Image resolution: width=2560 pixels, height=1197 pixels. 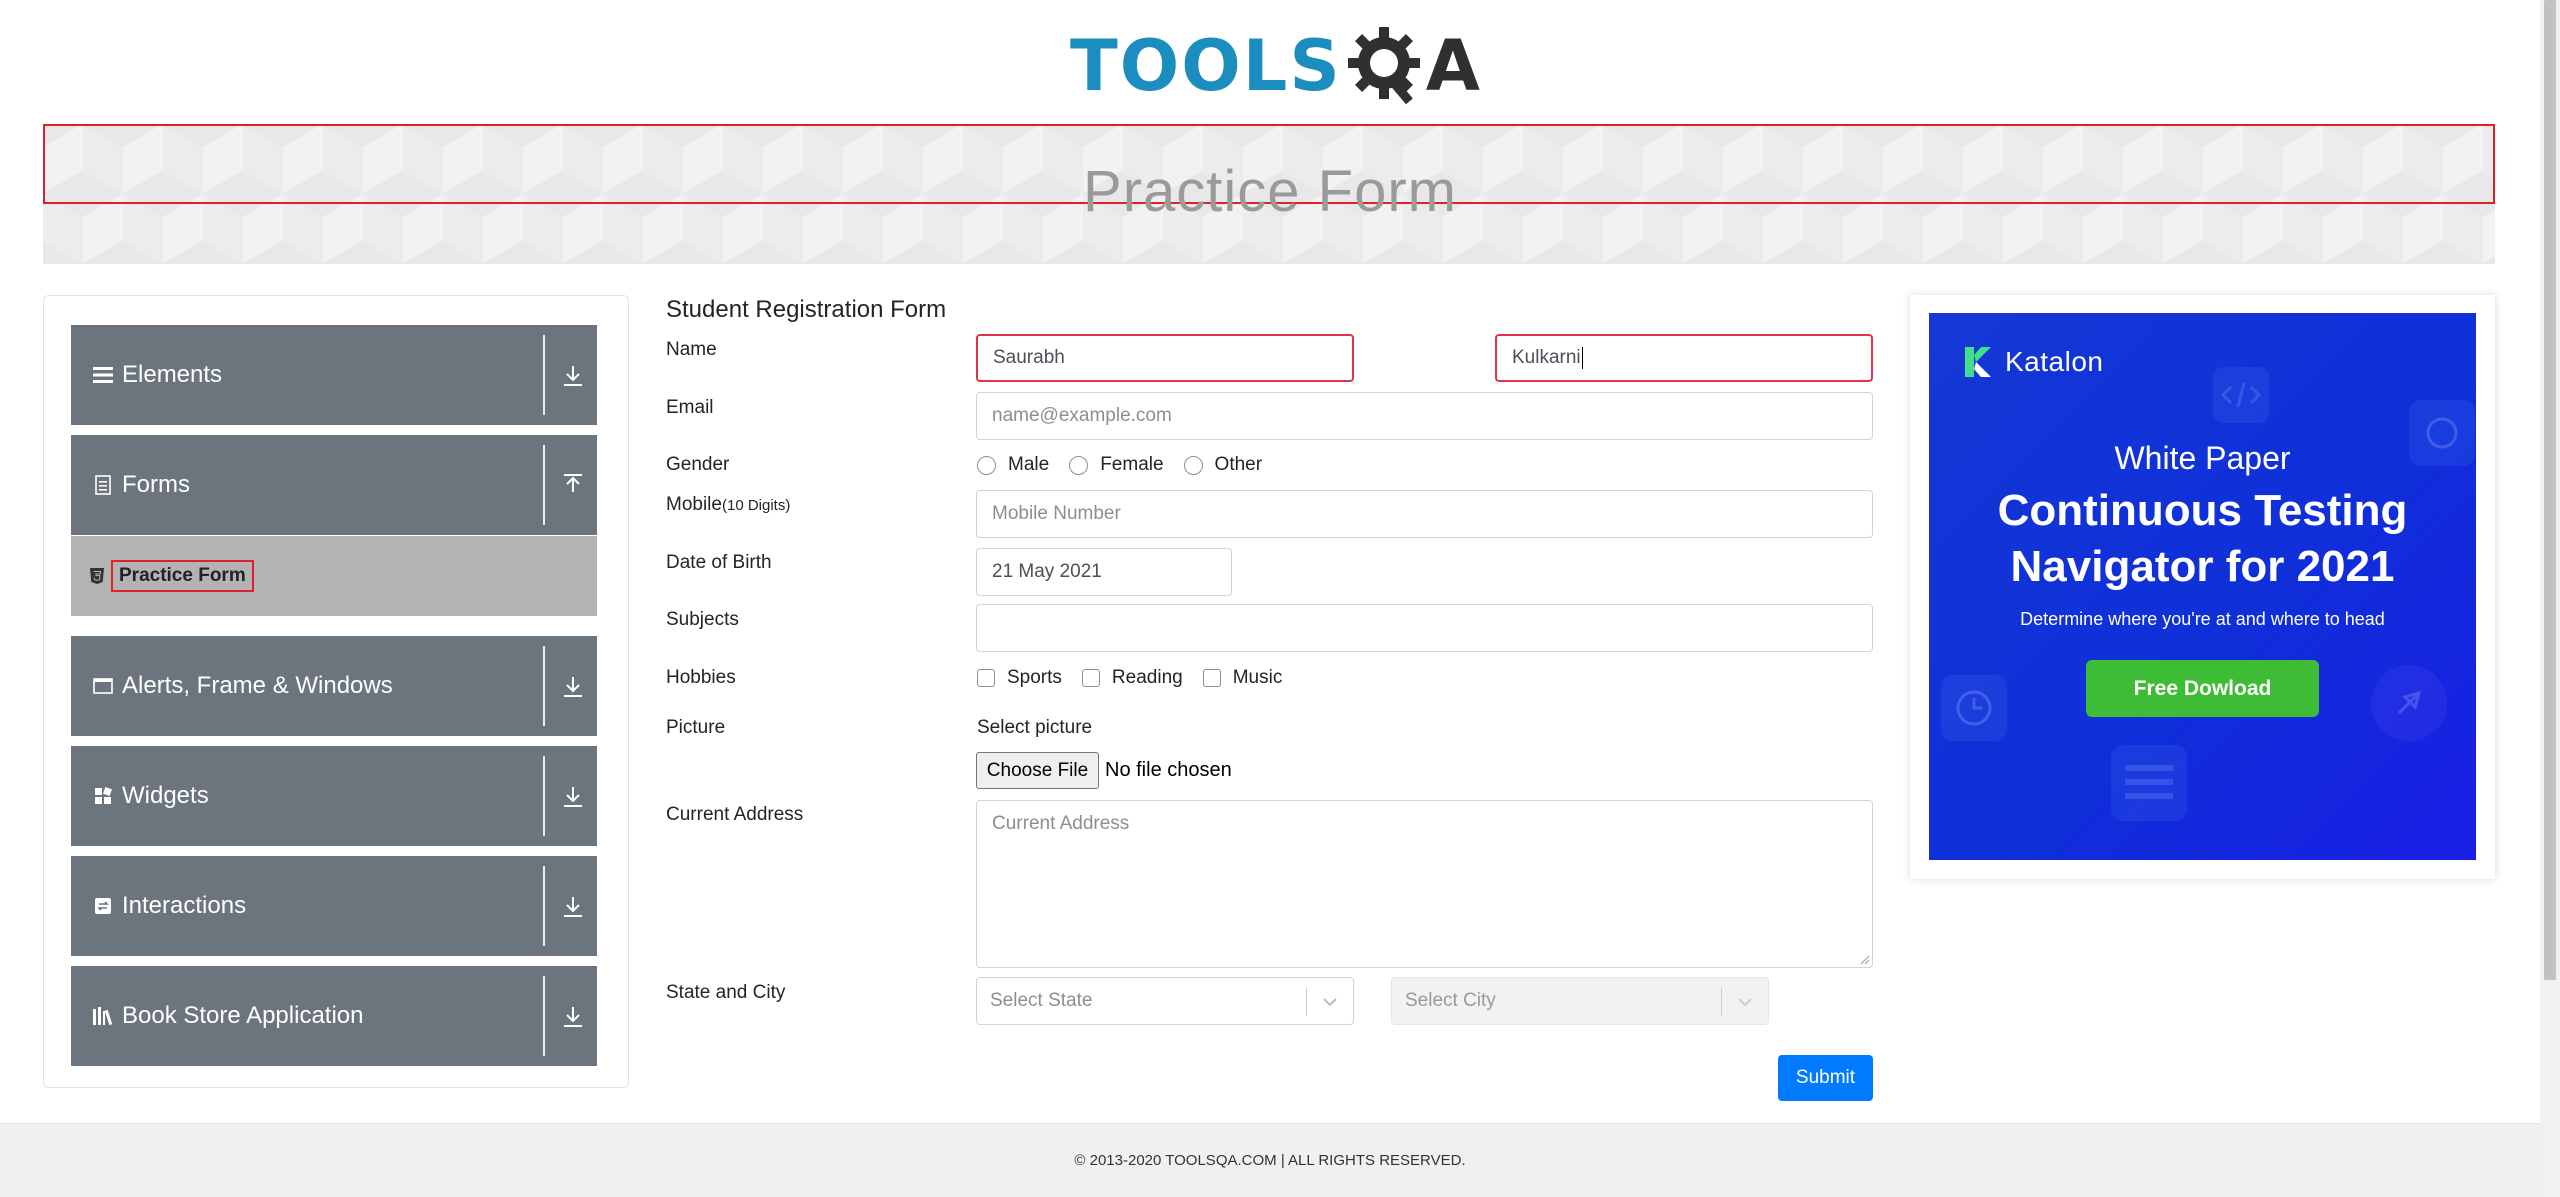 I want to click on gender-label: Gender, so click(x=698, y=464).